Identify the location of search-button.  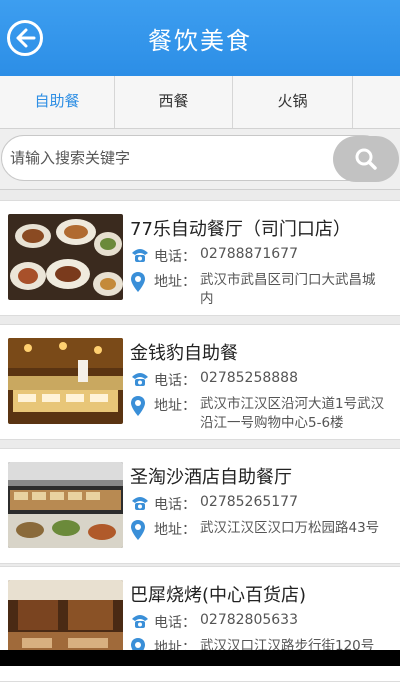
(366, 159).